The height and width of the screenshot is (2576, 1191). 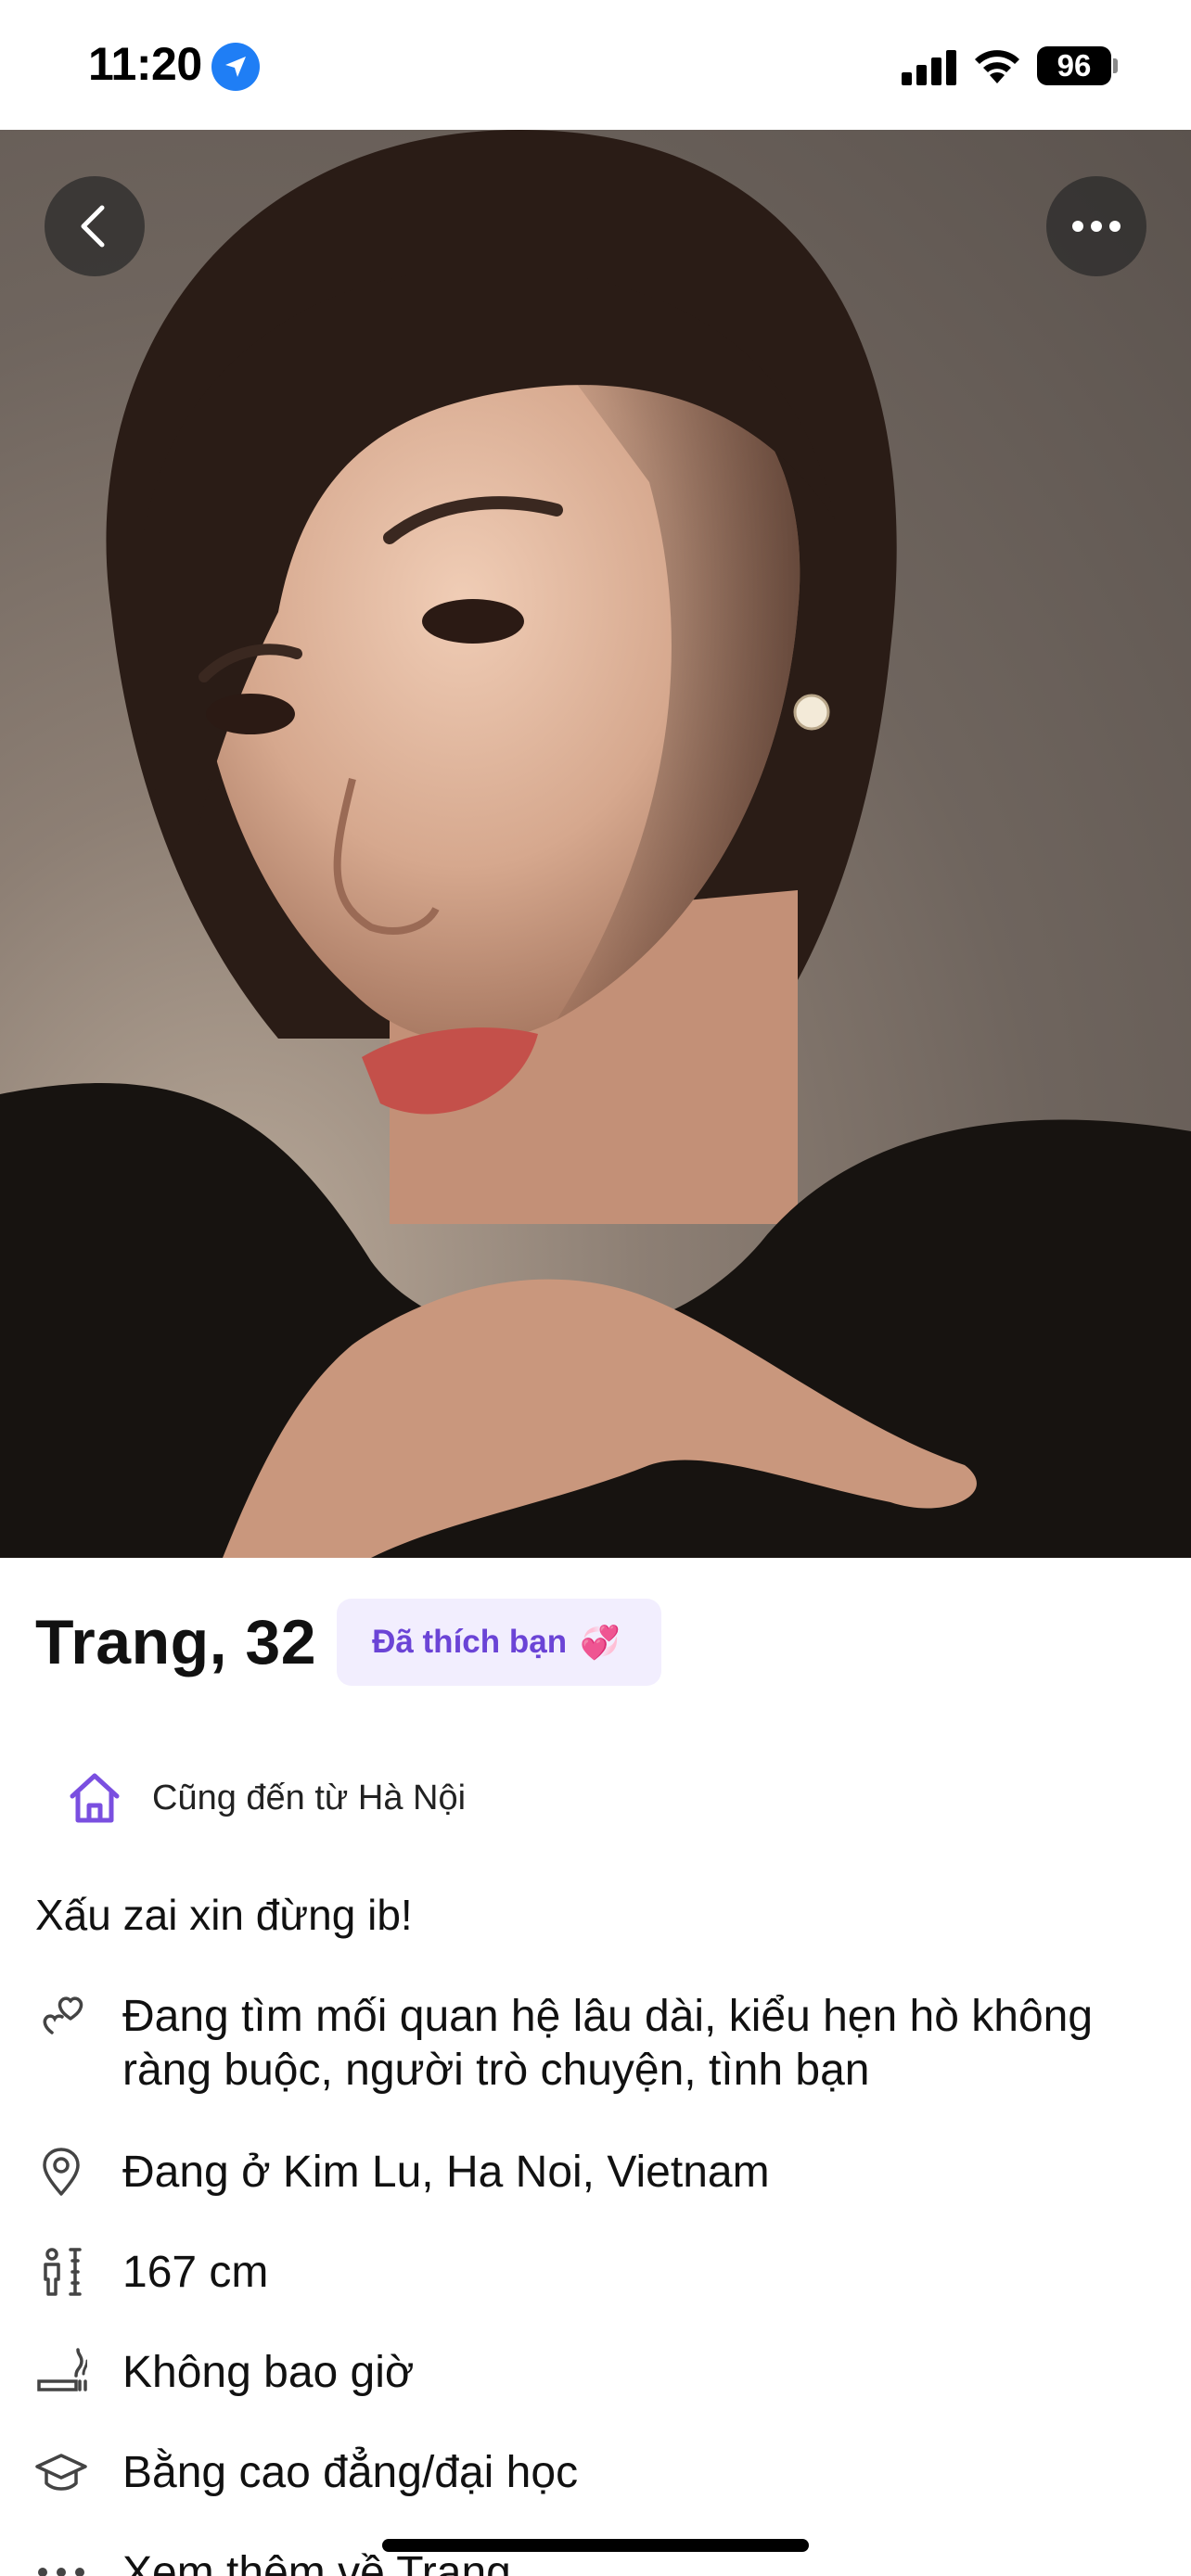 What do you see at coordinates (595, 65) in the screenshot?
I see `status-bar: 11:20 96` at bounding box center [595, 65].